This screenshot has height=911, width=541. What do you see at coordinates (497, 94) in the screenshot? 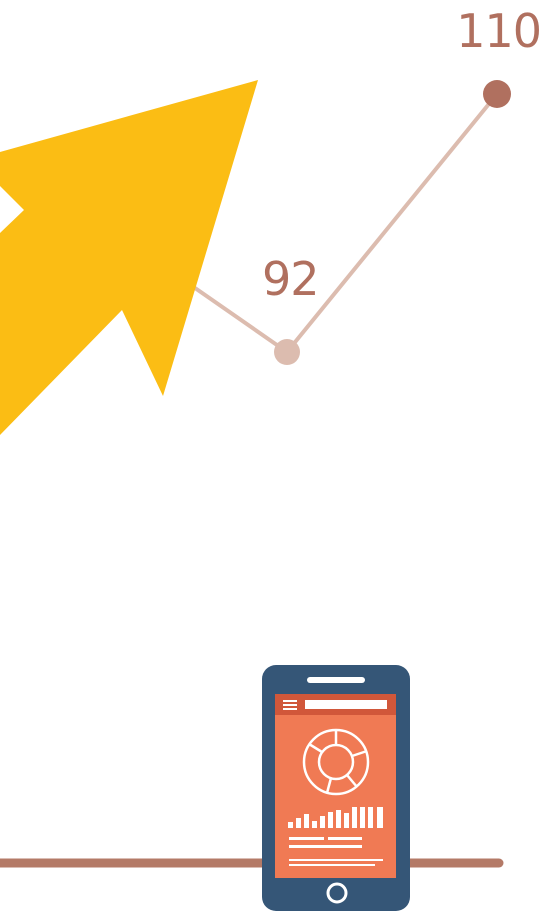
I see `data-point-high` at bounding box center [497, 94].